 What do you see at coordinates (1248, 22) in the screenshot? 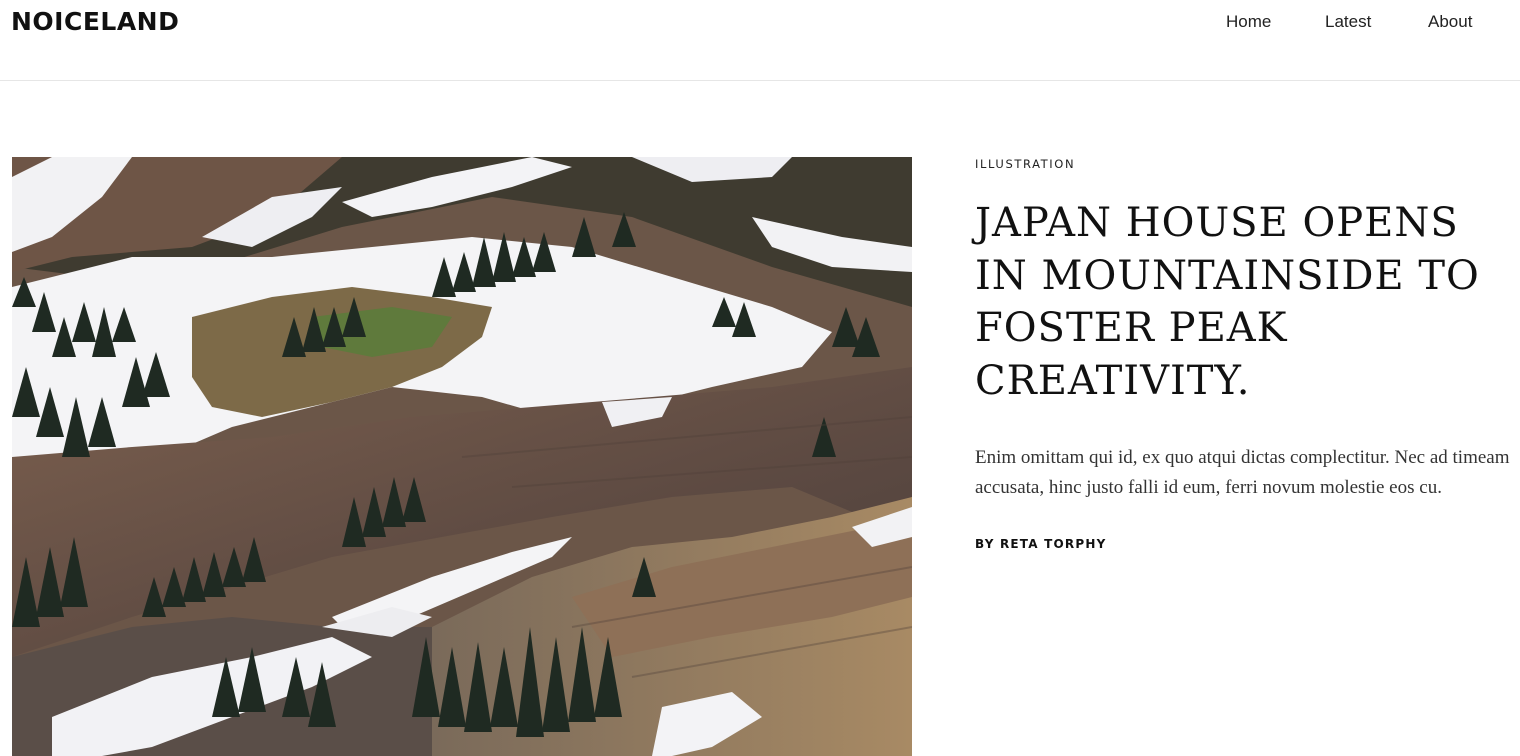
I see `nav-item-home: Home` at bounding box center [1248, 22].